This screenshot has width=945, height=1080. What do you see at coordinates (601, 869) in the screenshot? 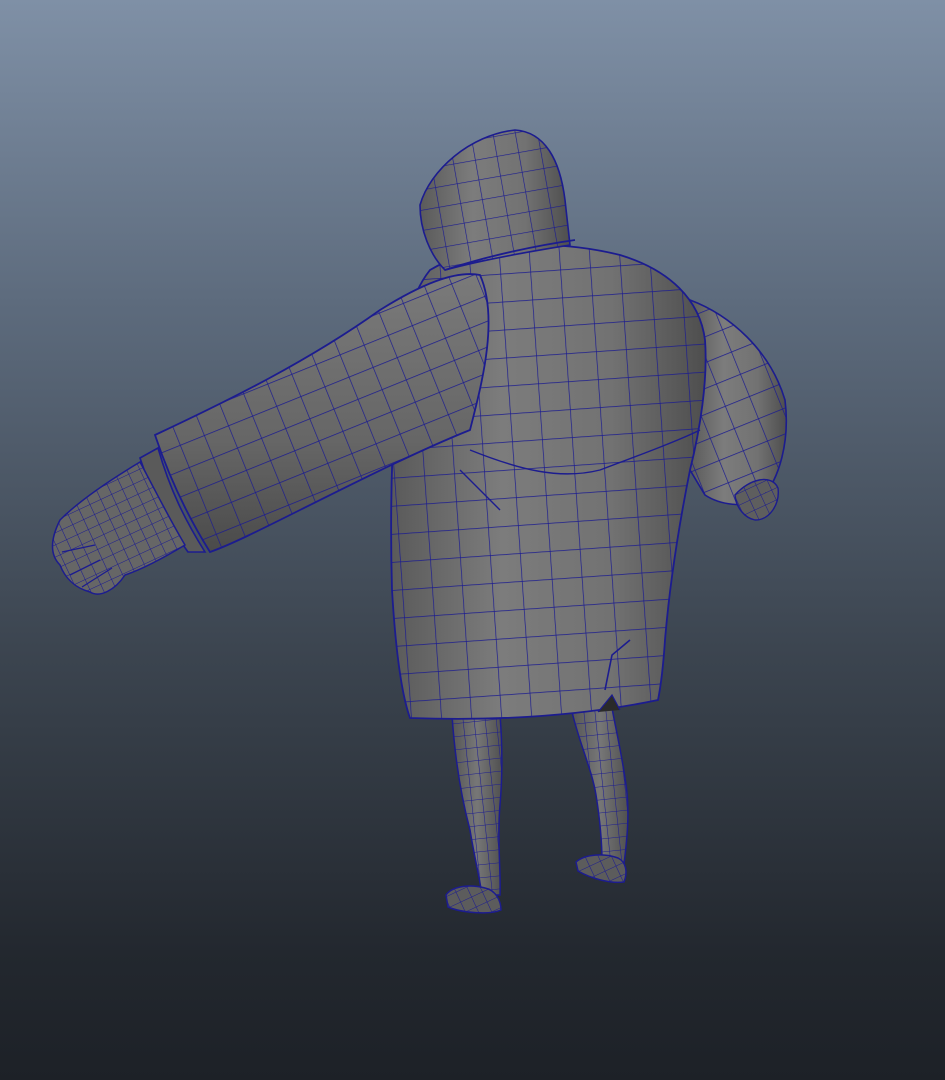
I see `right-foot-mesh` at bounding box center [601, 869].